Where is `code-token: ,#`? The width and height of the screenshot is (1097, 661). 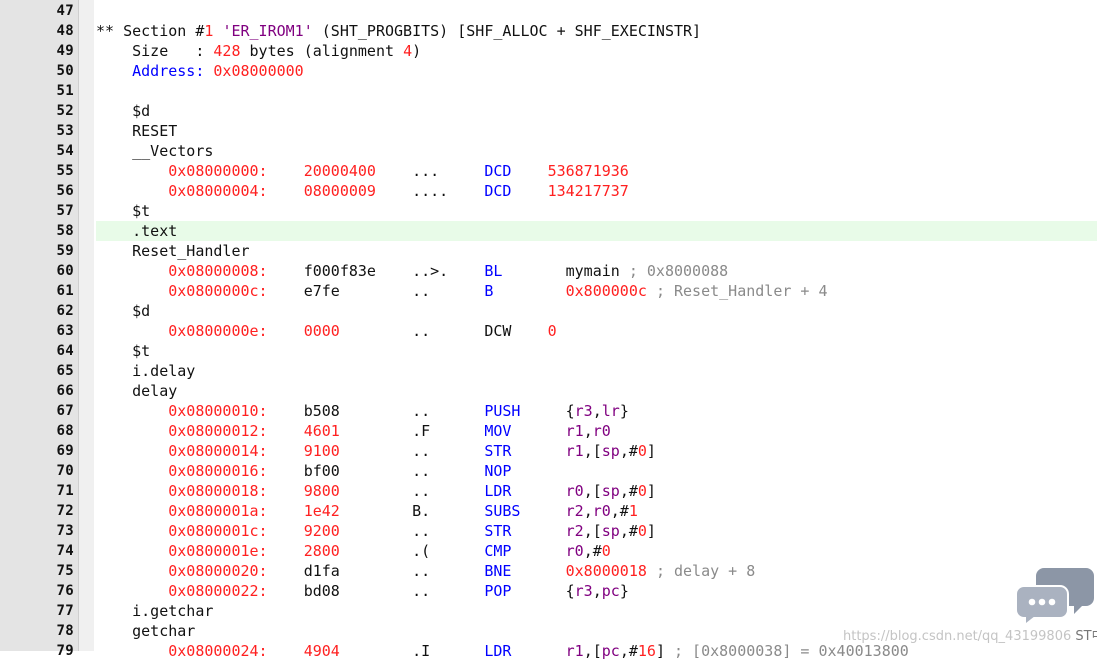 code-token: ,# is located at coordinates (619, 511).